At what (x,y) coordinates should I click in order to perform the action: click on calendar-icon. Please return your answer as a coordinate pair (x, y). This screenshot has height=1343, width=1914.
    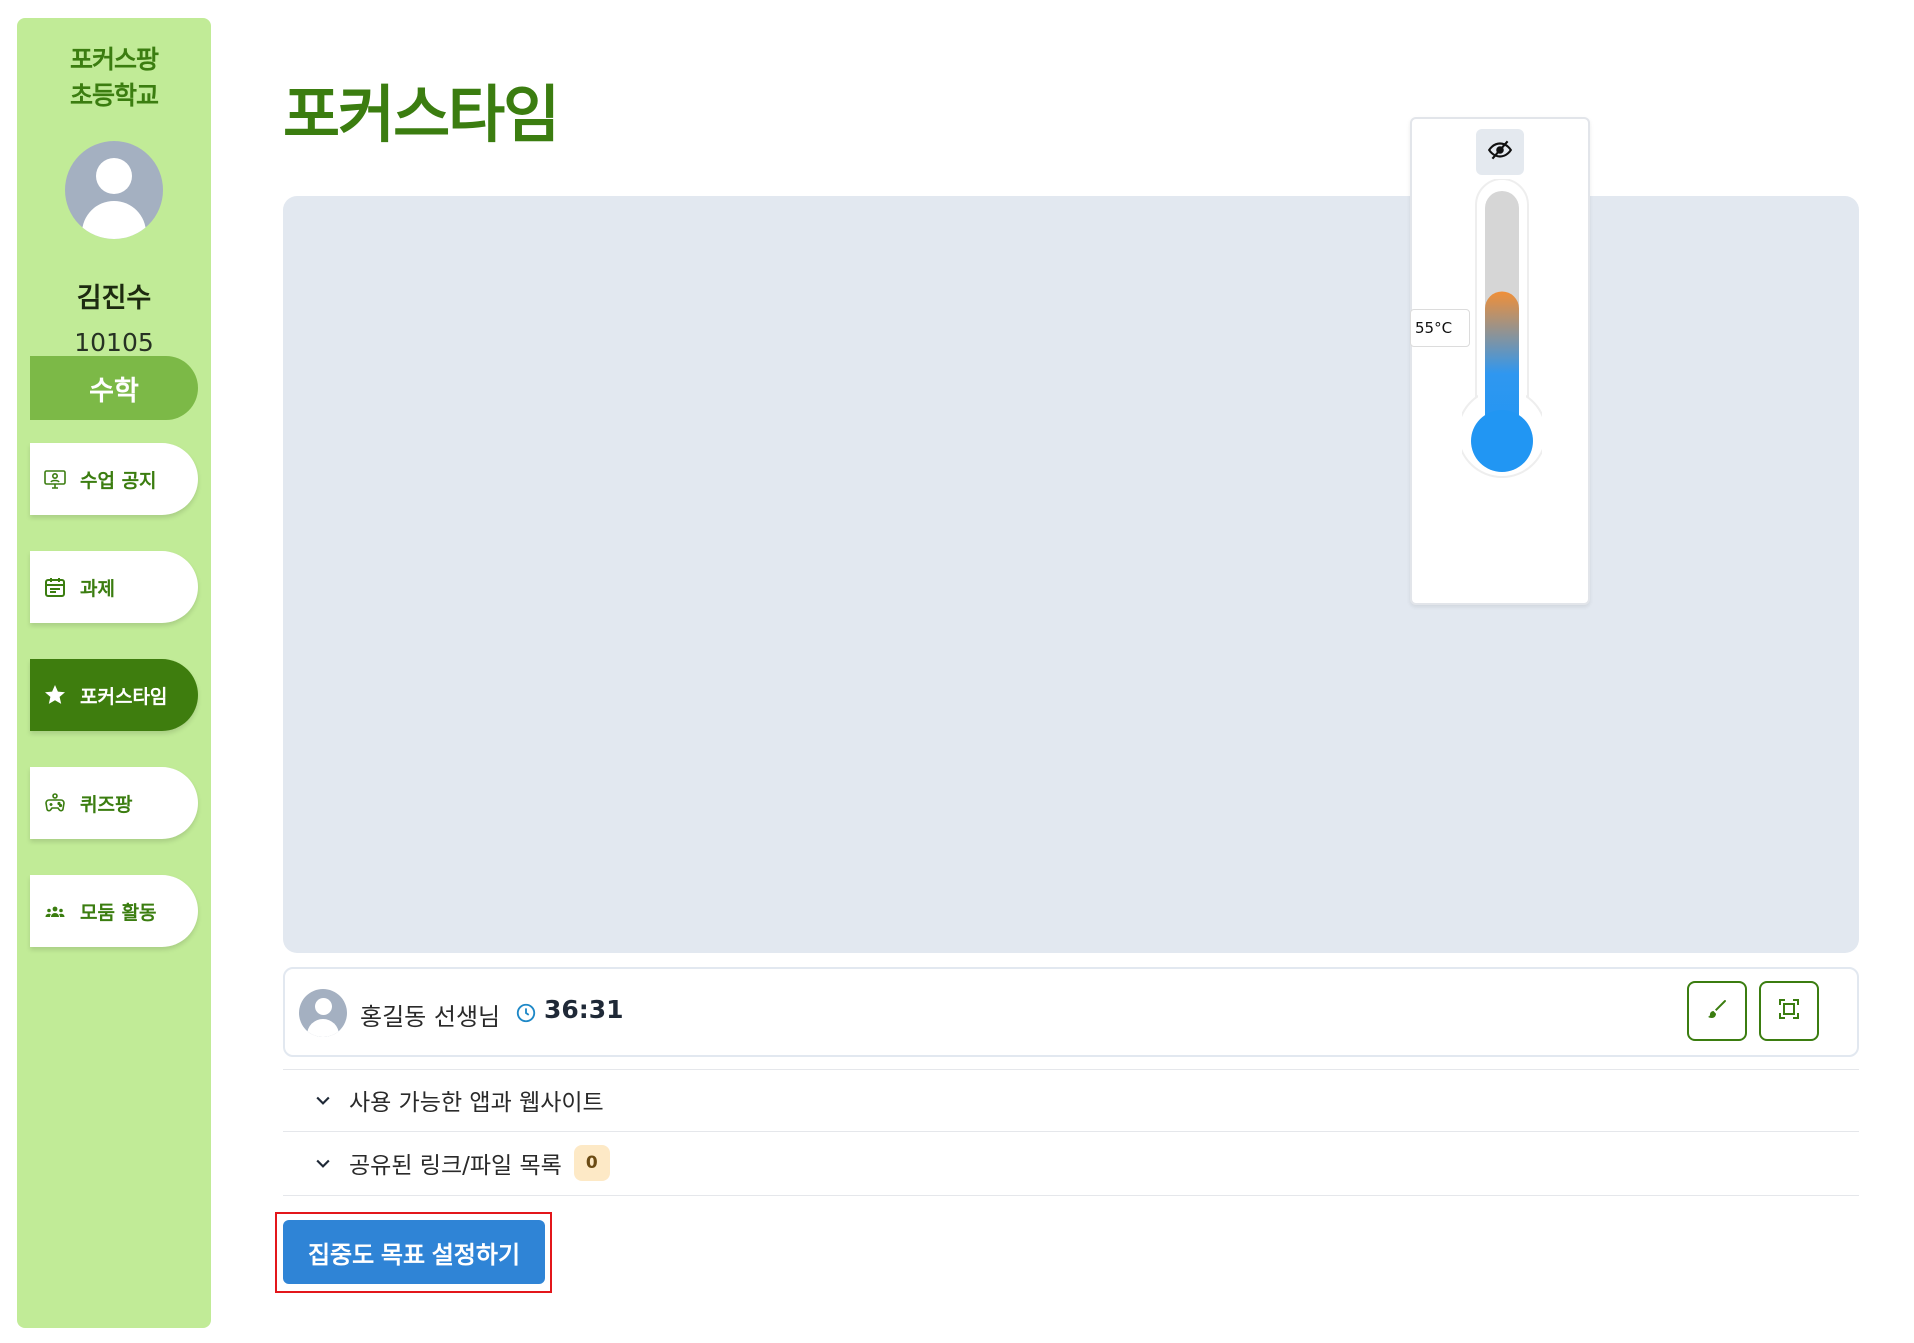
    Looking at the image, I should click on (55, 587).